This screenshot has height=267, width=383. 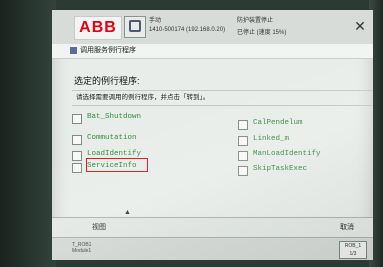 What do you see at coordinates (222, 98) in the screenshot?
I see `instruction-text: 请选择需要调用的例行程序，并点击「转到」。` at bounding box center [222, 98].